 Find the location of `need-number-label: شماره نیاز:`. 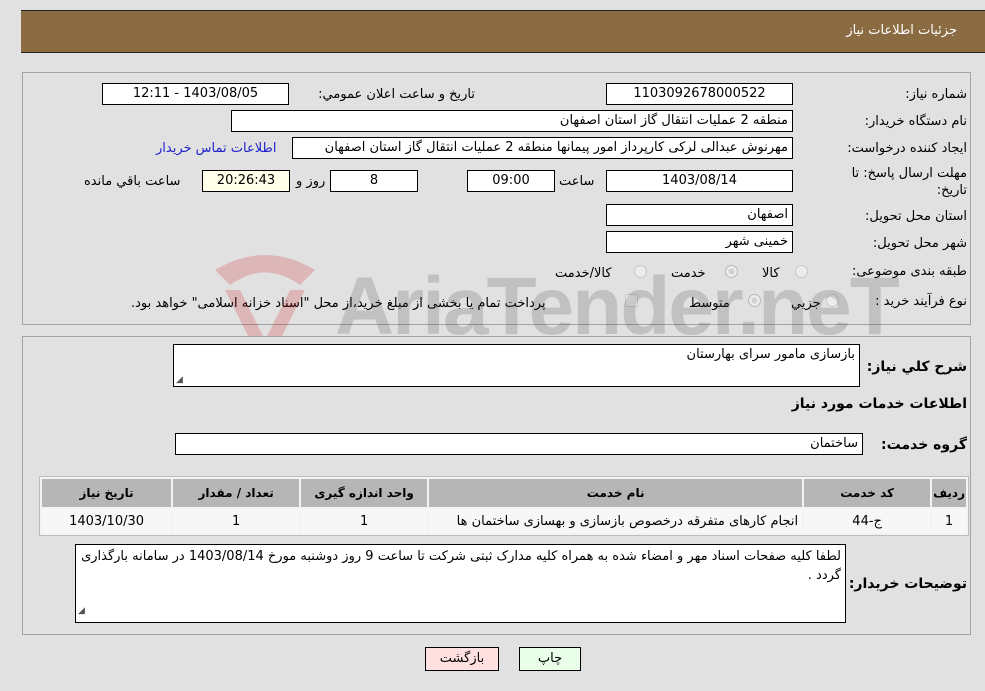

need-number-label: شماره نیاز: is located at coordinates (936, 94).